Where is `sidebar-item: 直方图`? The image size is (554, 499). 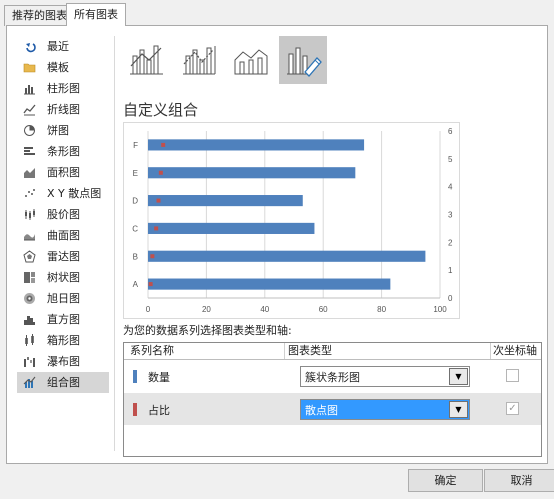 sidebar-item: 直方图 is located at coordinates (63, 319).